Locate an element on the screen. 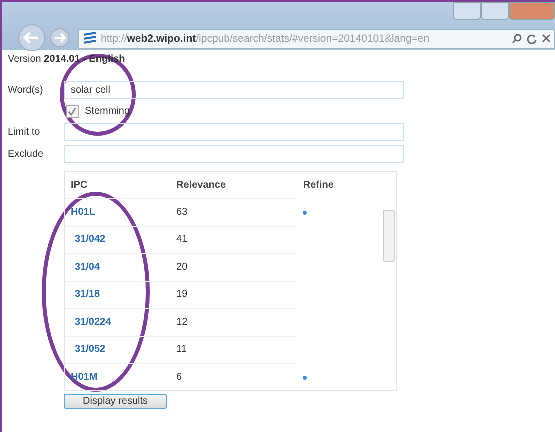 This screenshot has width=555, height=434. url-text: http://web2.wipo.int/ipcpub/search/stats/#version=20140101&lang=en is located at coordinates (266, 39).